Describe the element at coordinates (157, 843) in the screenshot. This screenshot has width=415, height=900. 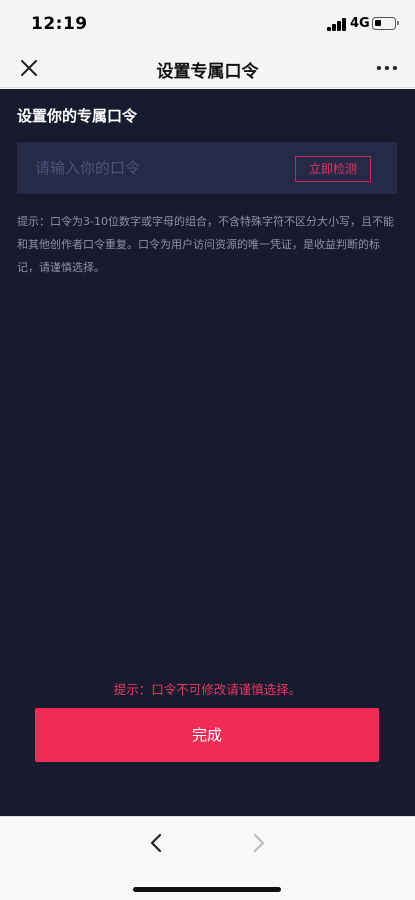
I see `back-icon` at that location.